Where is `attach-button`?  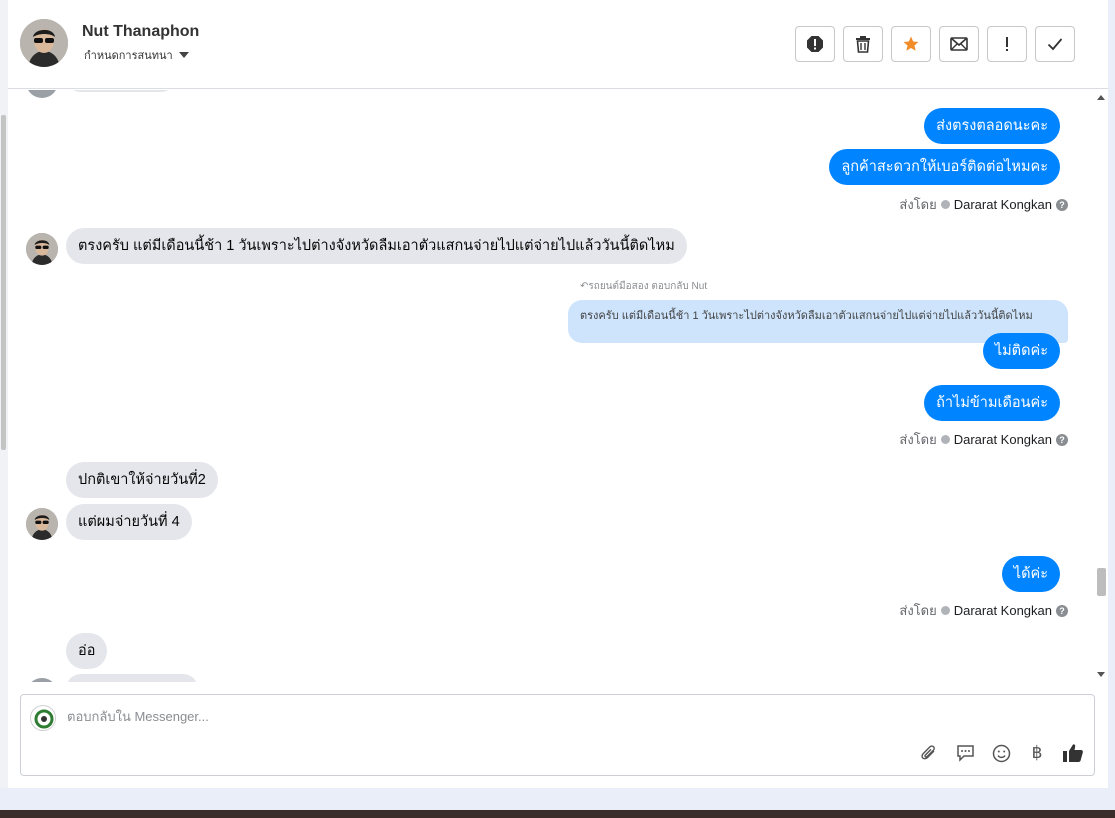 attach-button is located at coordinates (929, 753).